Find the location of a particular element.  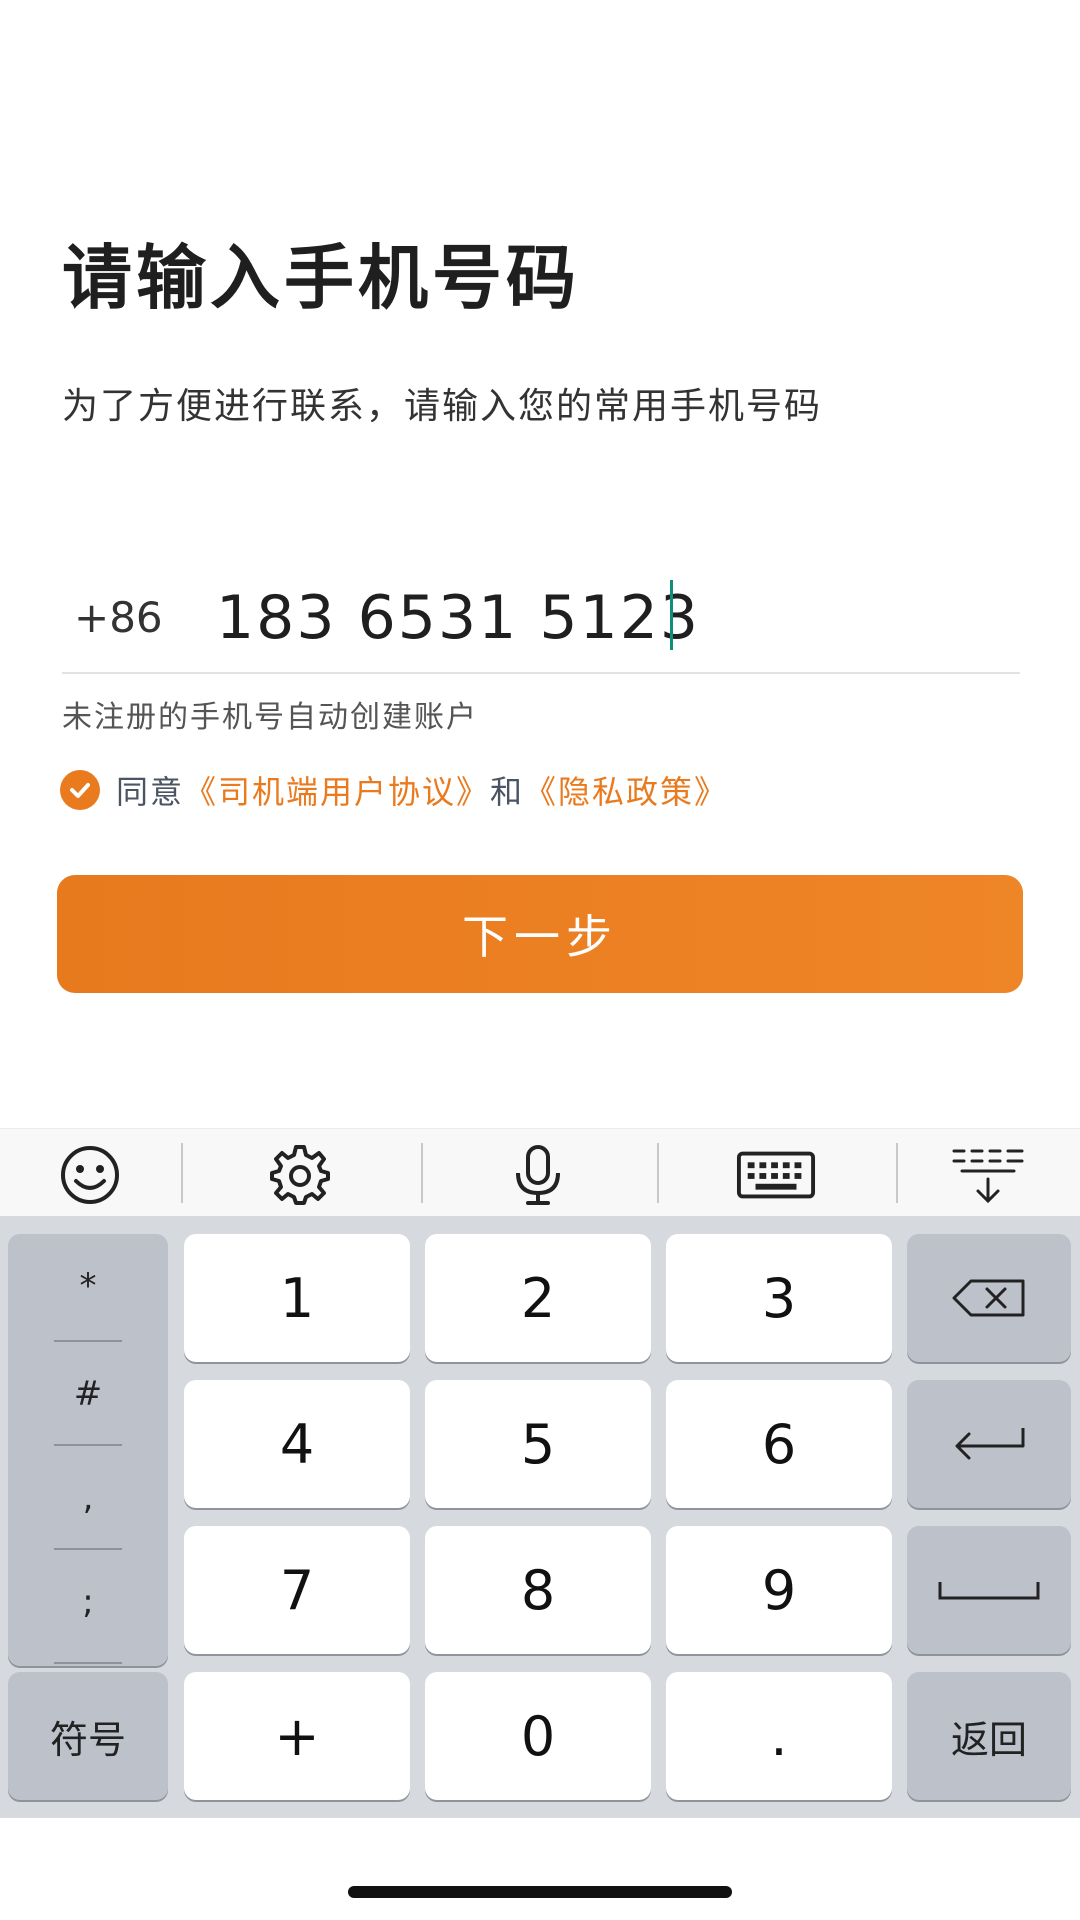

voice-input-button is located at coordinates (538, 1175).